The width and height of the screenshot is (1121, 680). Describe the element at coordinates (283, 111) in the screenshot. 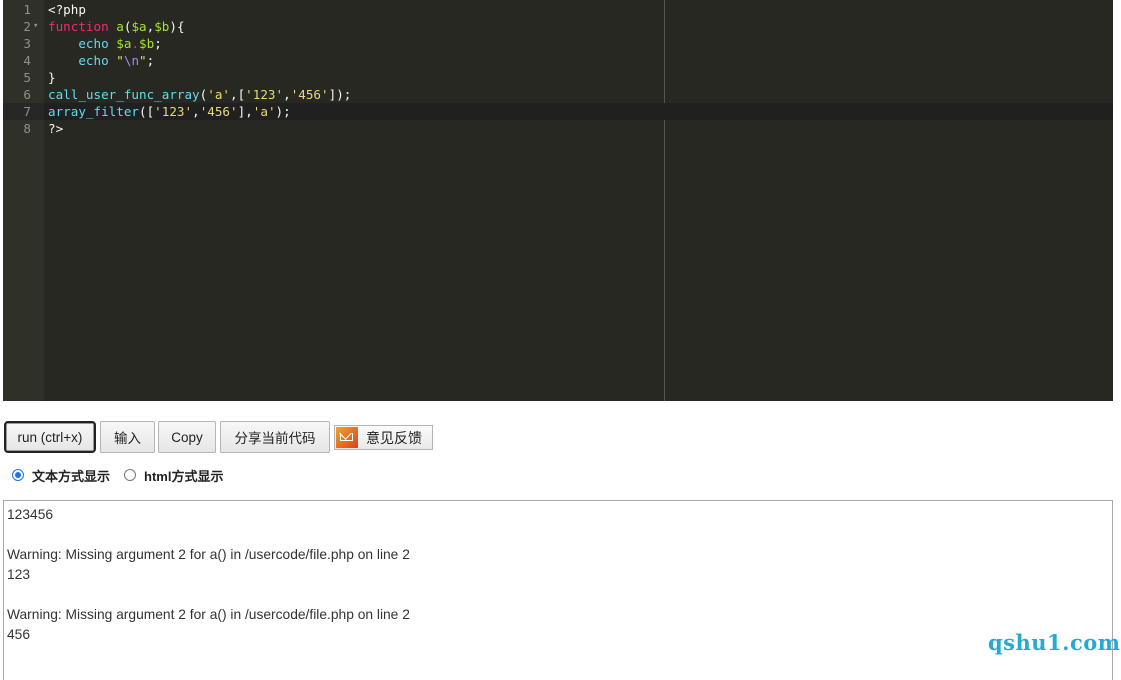

I see `punct: );` at that location.